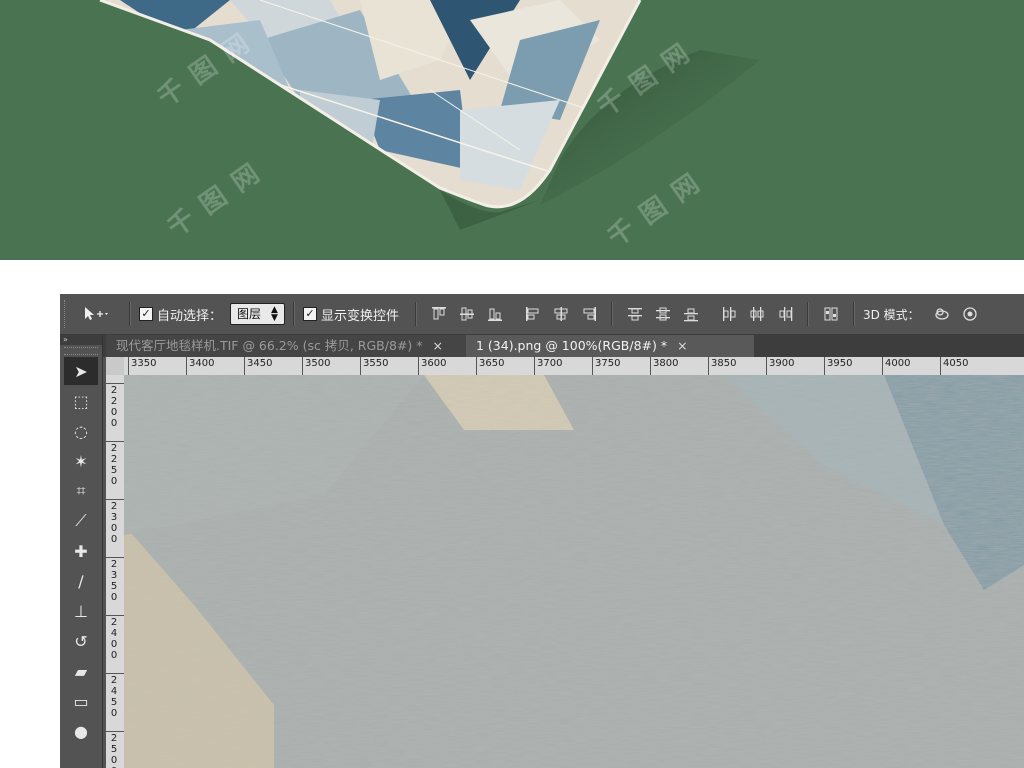 The height and width of the screenshot is (768, 1024). I want to click on lasso-tool: ◌, so click(81, 431).